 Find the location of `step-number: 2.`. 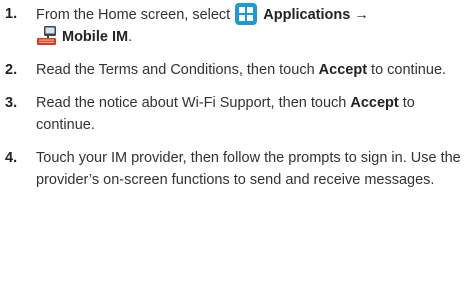

step-number: 2. is located at coordinates (11, 70).